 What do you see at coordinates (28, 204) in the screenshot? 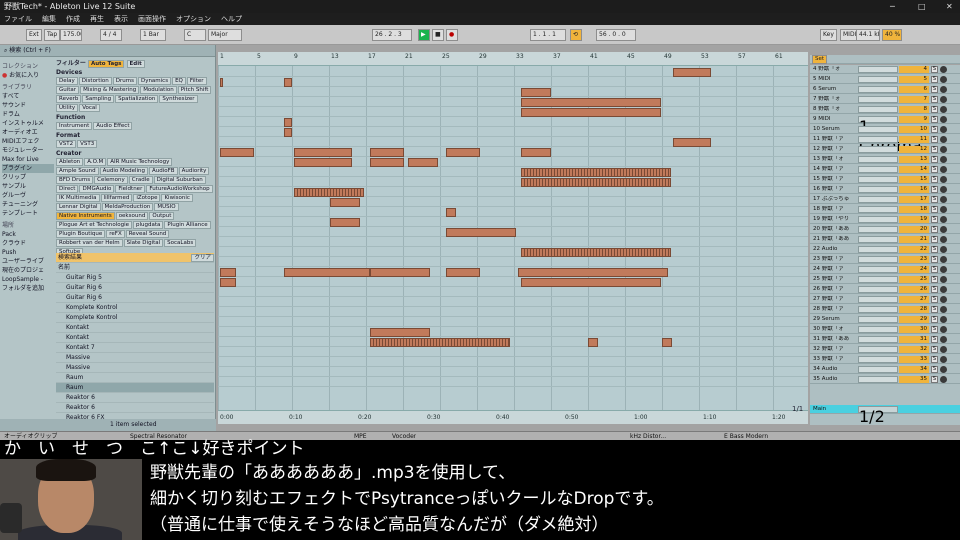
I see `library-item: チューニング` at bounding box center [28, 204].